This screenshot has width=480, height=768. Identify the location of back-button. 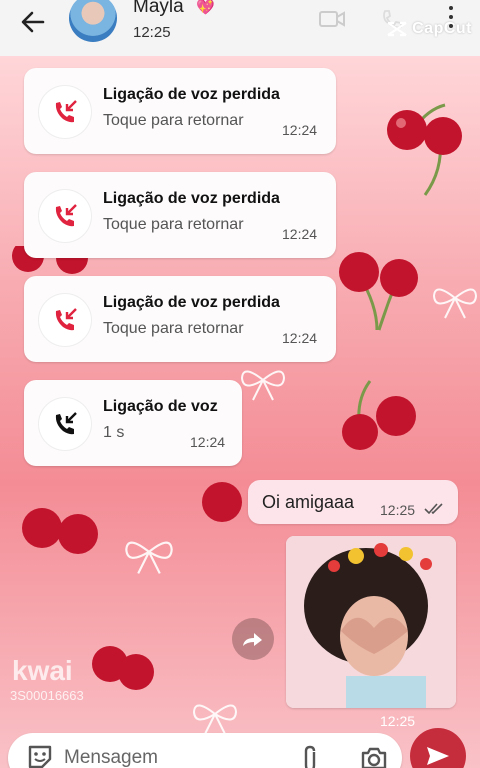
(33, 22).